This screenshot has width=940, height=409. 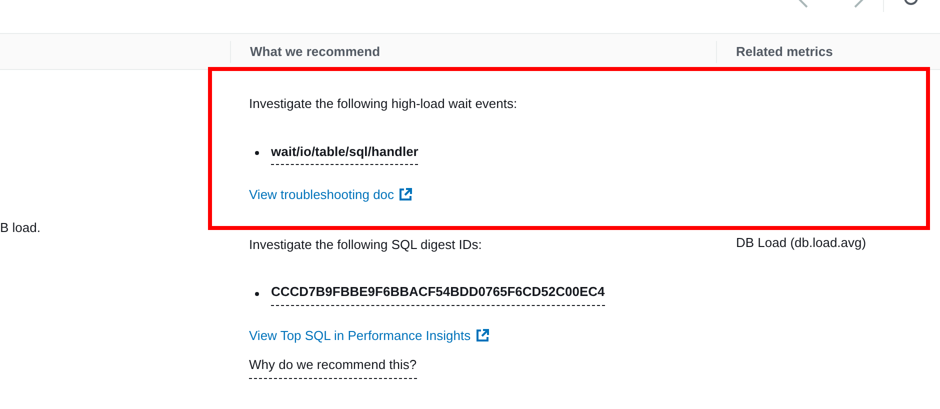 I want to click on external-link: View Top SQL in Performance Insights, so click(x=369, y=335).